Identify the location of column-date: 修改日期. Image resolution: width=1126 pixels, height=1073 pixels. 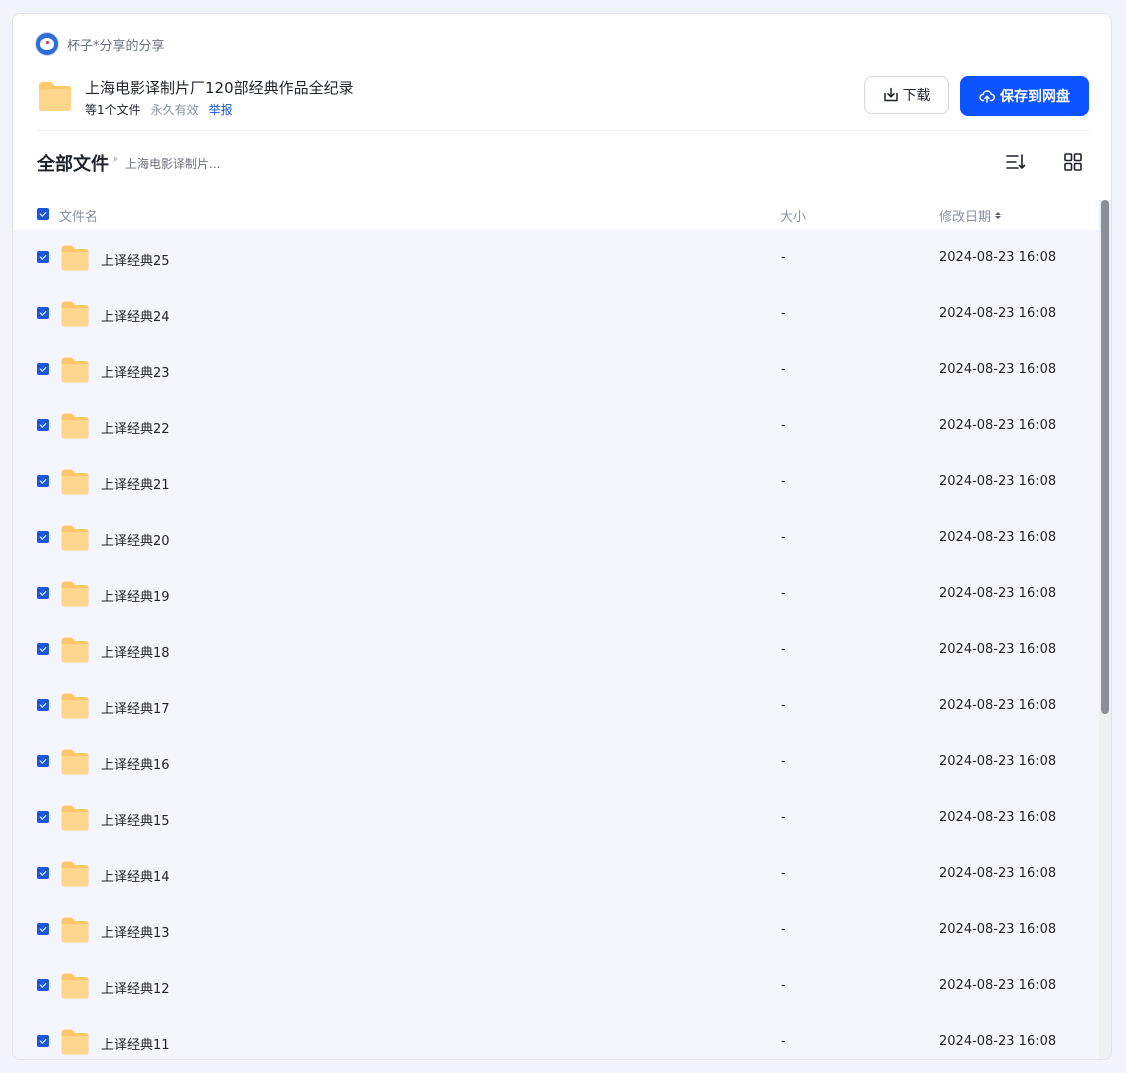
(970, 215).